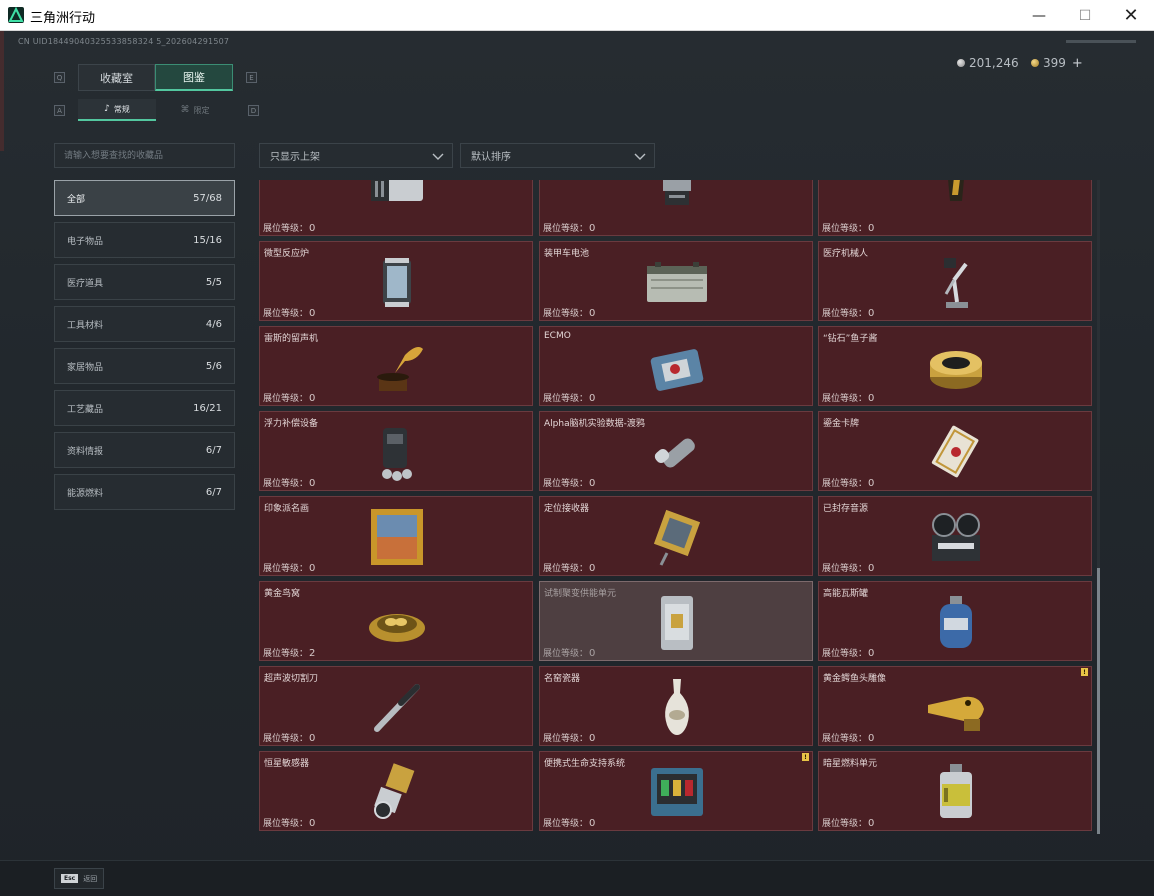 This screenshot has height=896, width=1154. I want to click on collection-card: 恒星敏感器 展位等级：0, so click(396, 791).